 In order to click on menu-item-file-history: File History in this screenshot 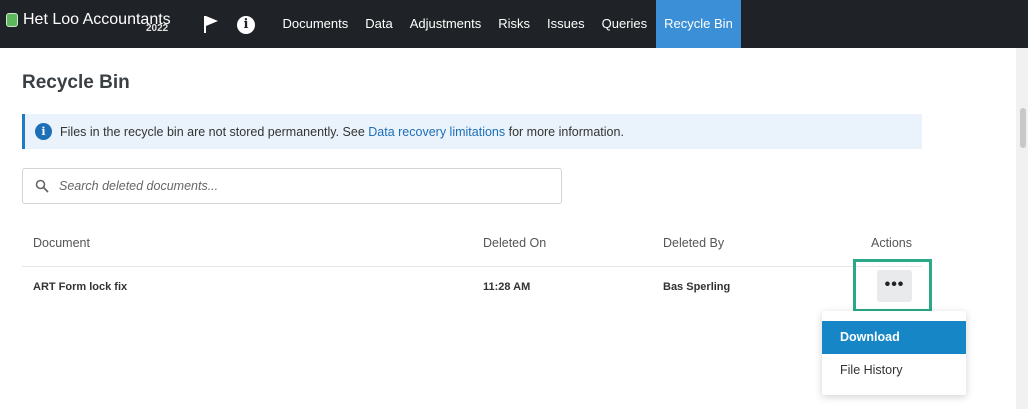, I will do `click(894, 370)`.